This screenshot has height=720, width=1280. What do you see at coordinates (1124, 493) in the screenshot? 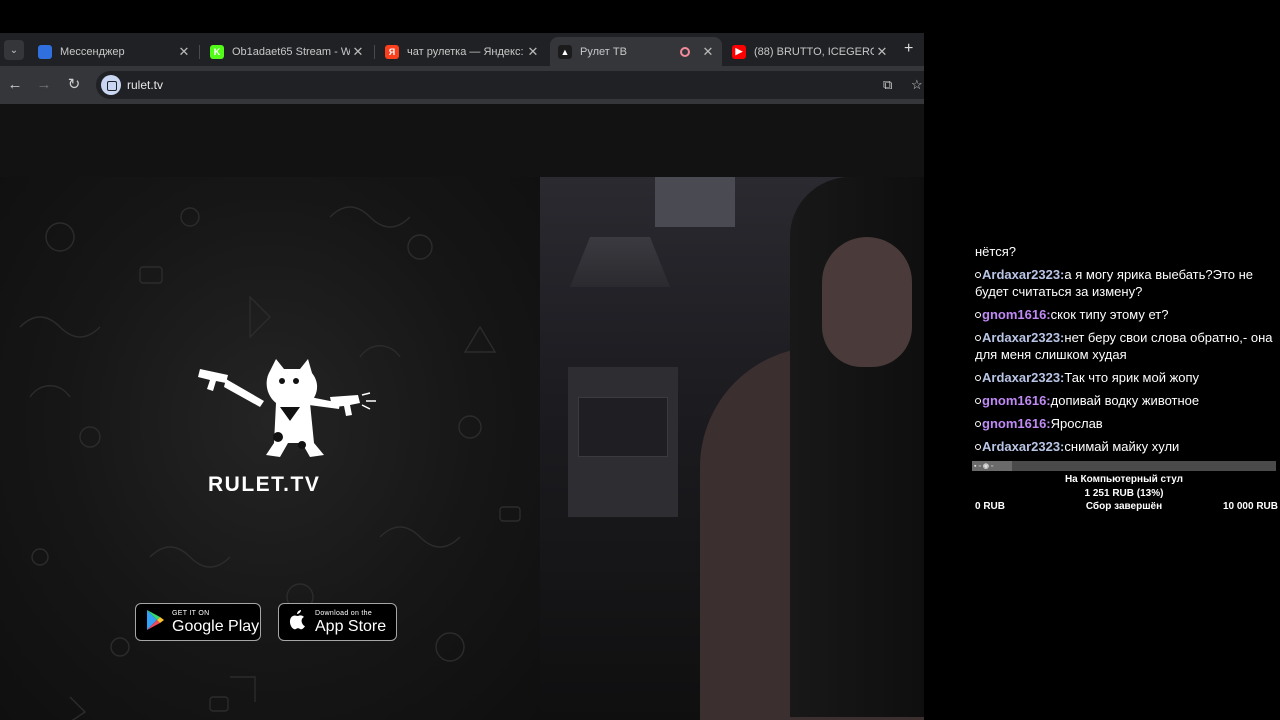
I see `donation-sum: 1 251 RUB (13%)` at bounding box center [1124, 493].